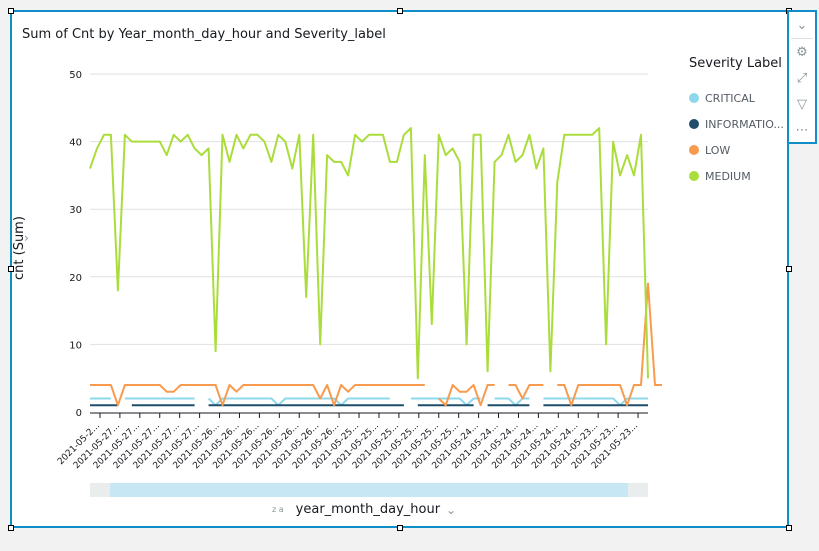 This screenshot has height=551, width=819. I want to click on scrollbar-thumb, so click(369, 490).